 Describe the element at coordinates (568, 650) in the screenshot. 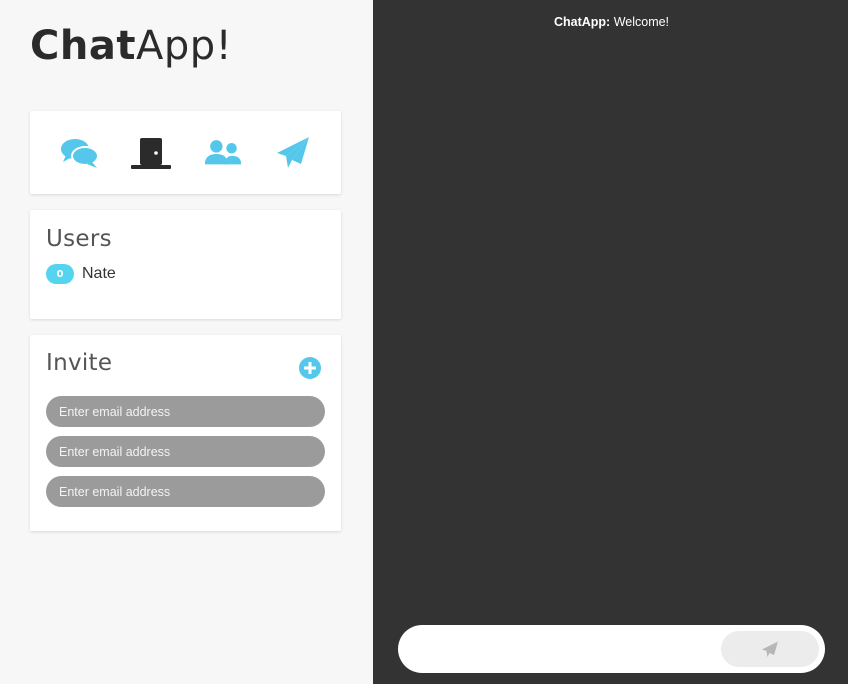

I see `message-input` at that location.